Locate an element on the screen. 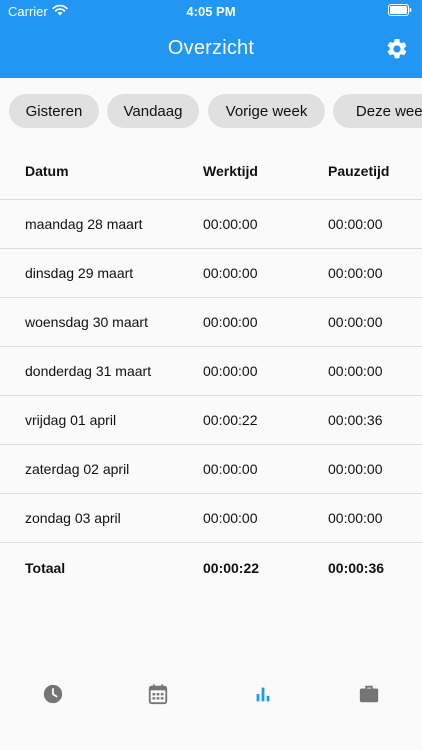  chip-vandaag: Vandaag is located at coordinates (153, 111).